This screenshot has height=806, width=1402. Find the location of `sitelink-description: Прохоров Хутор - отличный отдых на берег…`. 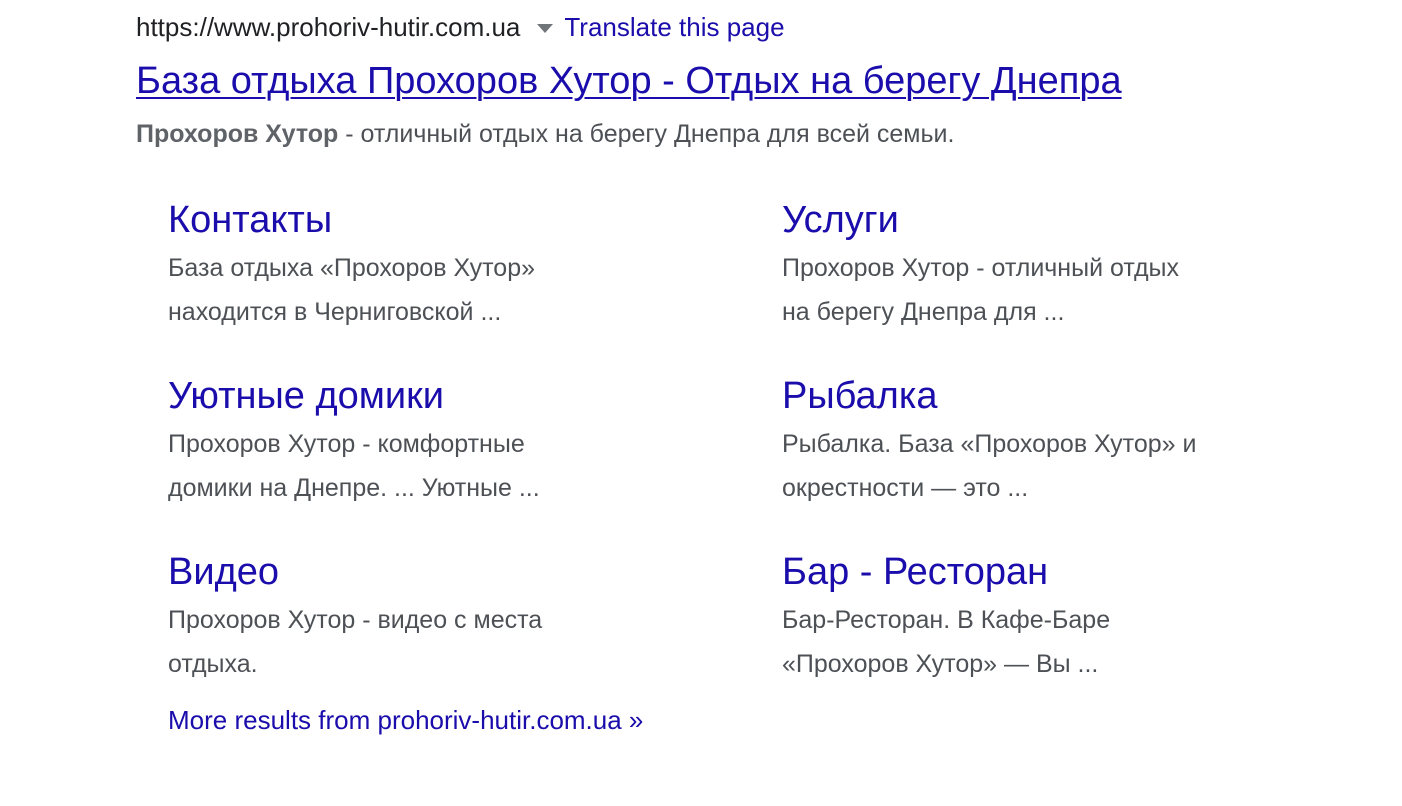

sitelink-description: Прохоров Хутор - отличный отдых на берег… is located at coordinates (981, 290).